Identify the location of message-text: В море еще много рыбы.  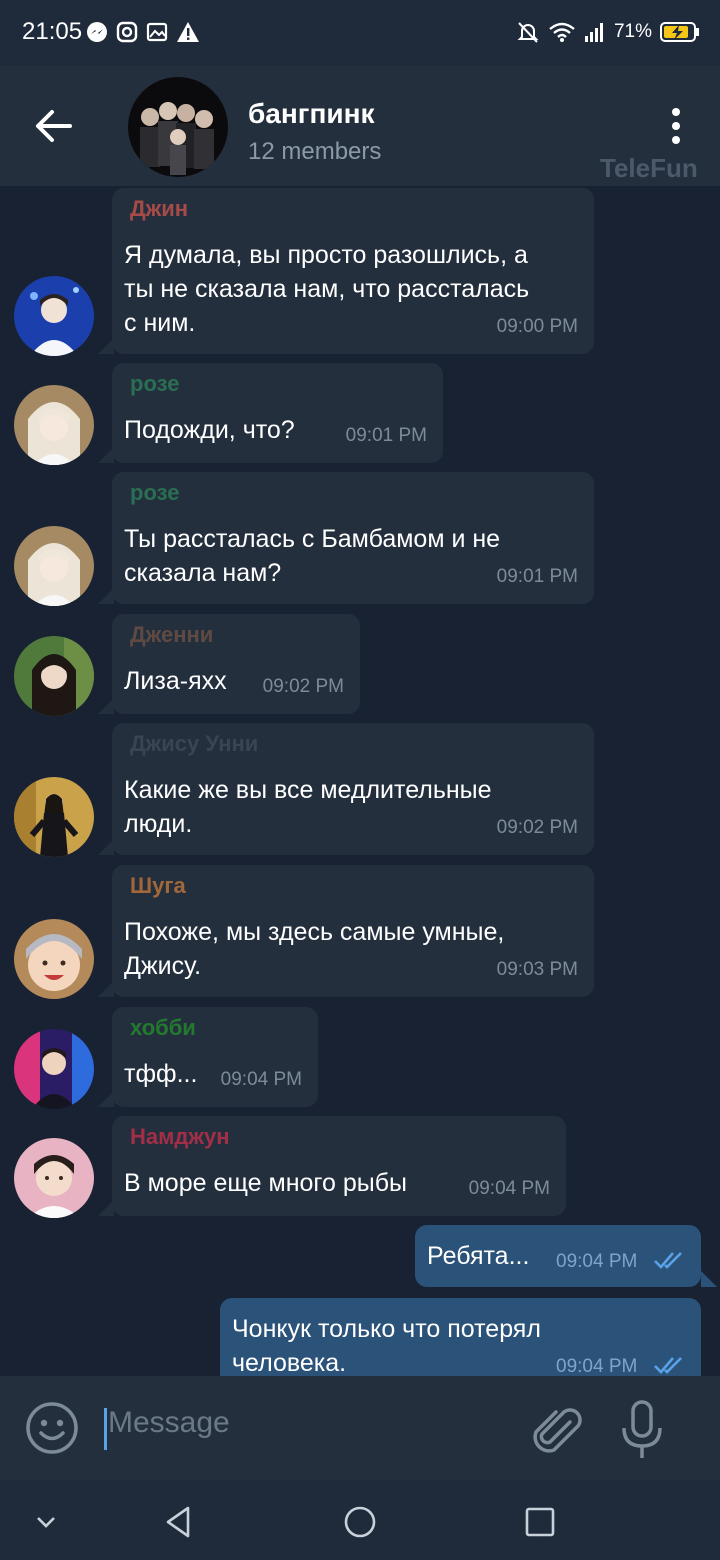
(265, 1183).